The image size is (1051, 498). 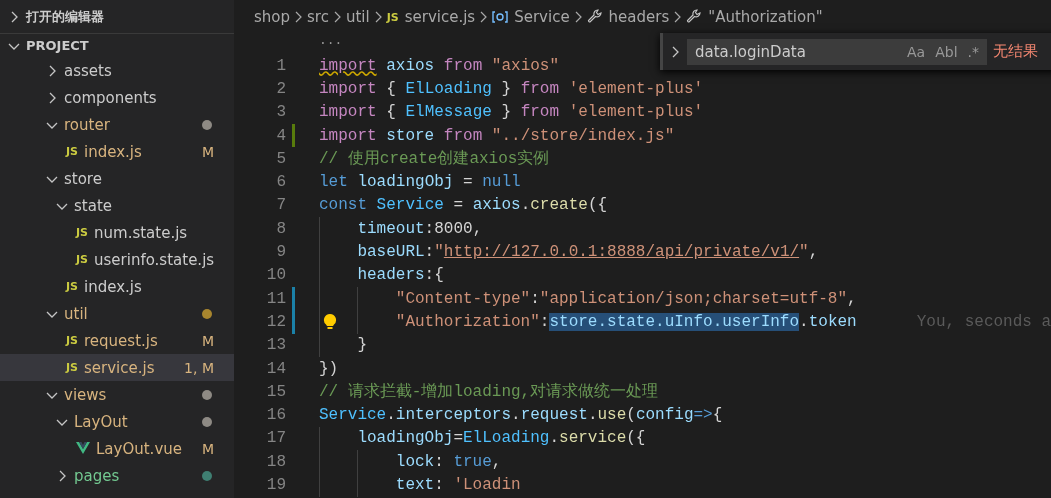 I want to click on code-line: headers:{, so click(x=381, y=275).